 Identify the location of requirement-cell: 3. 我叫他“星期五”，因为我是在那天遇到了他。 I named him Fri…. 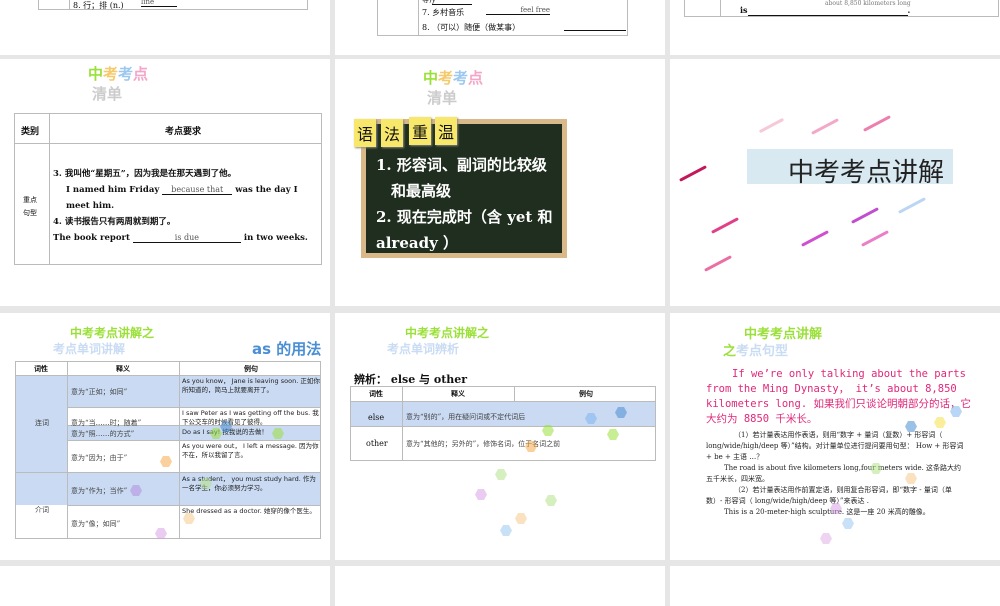
(180, 206).